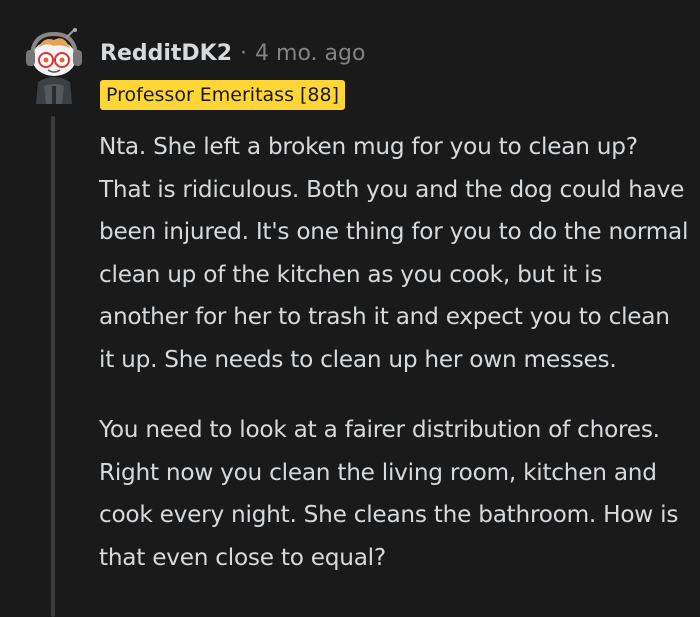 This screenshot has width=700, height=617. Describe the element at coordinates (223, 95) in the screenshot. I see `user-flair: Professor Emeritass [88]` at that location.